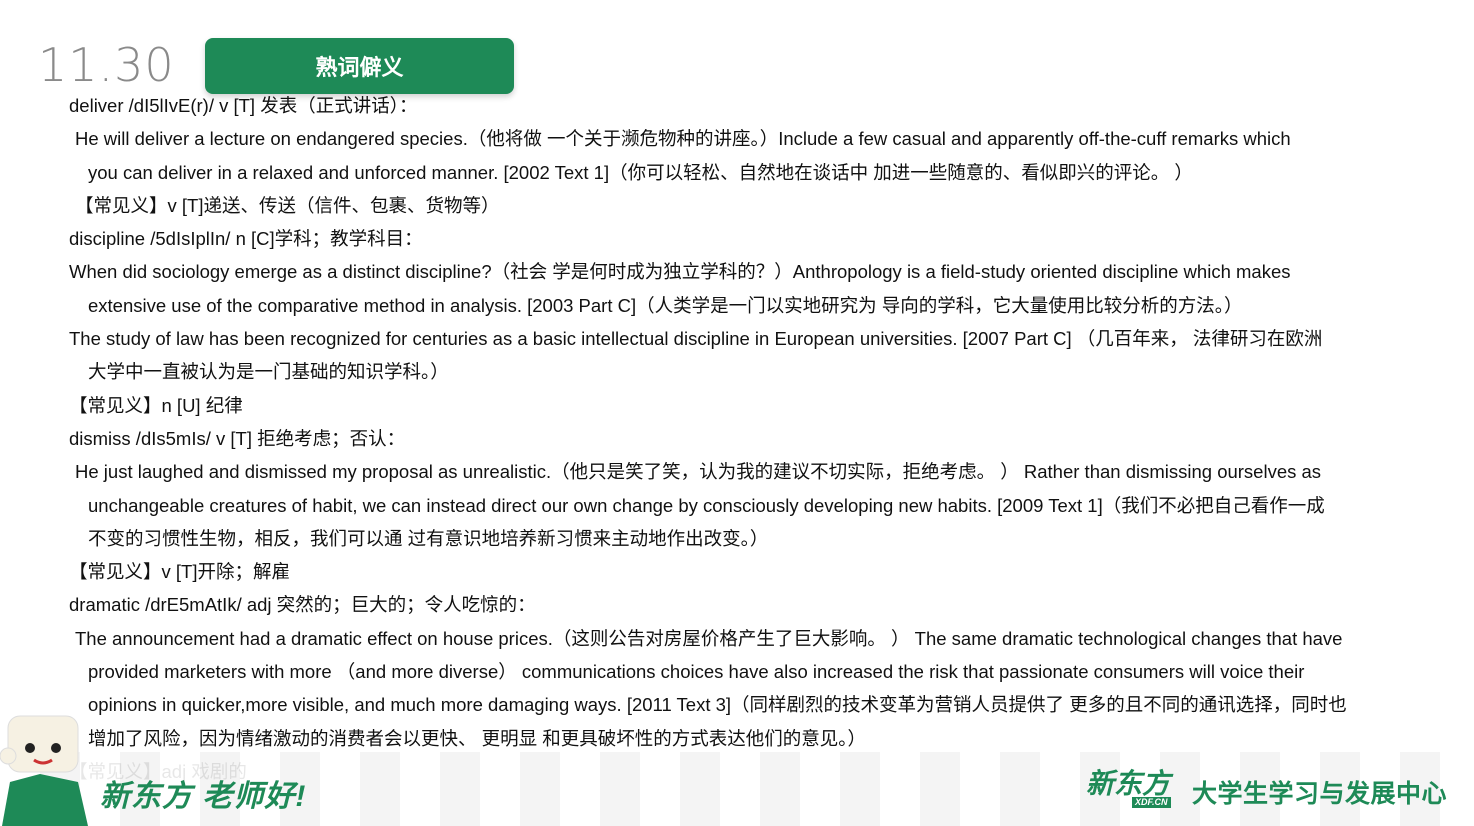  What do you see at coordinates (106, 65) in the screenshot?
I see `date-label: 11.30` at bounding box center [106, 65].